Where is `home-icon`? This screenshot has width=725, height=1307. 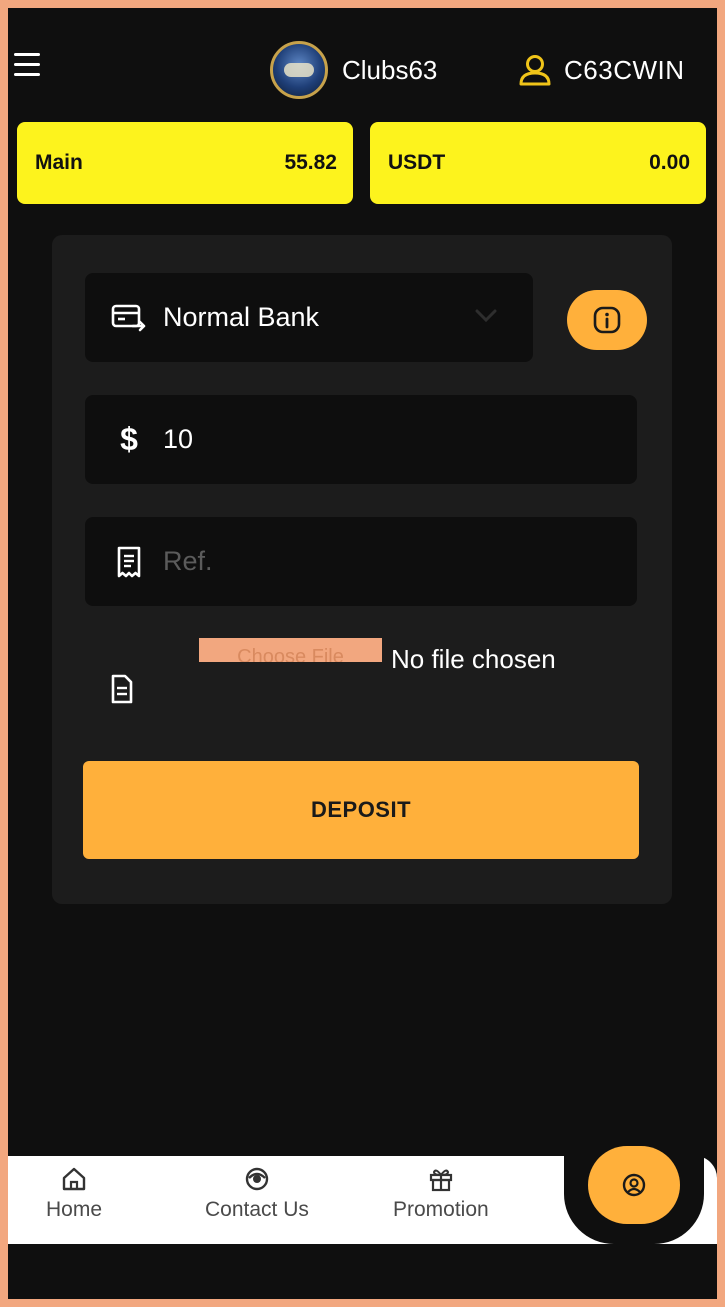 home-icon is located at coordinates (74, 1179).